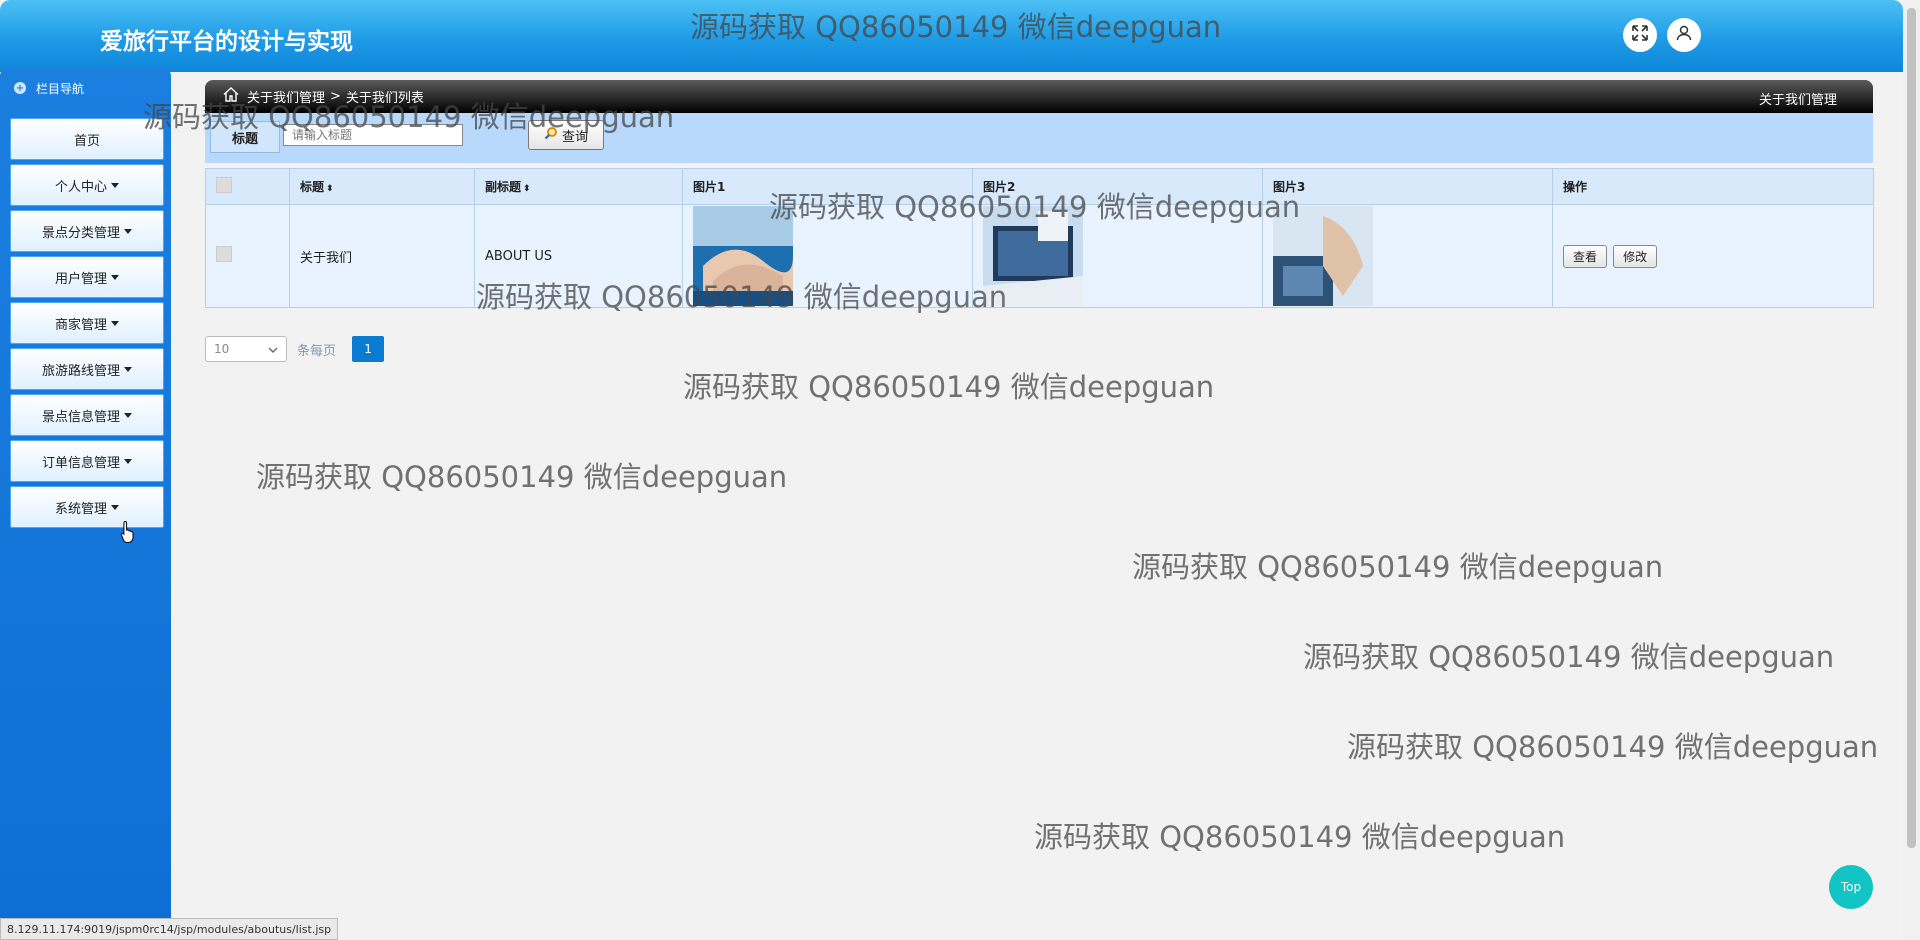 The height and width of the screenshot is (940, 1920). I want to click on sidebar-item-label: 景点分类管理, so click(80, 233).